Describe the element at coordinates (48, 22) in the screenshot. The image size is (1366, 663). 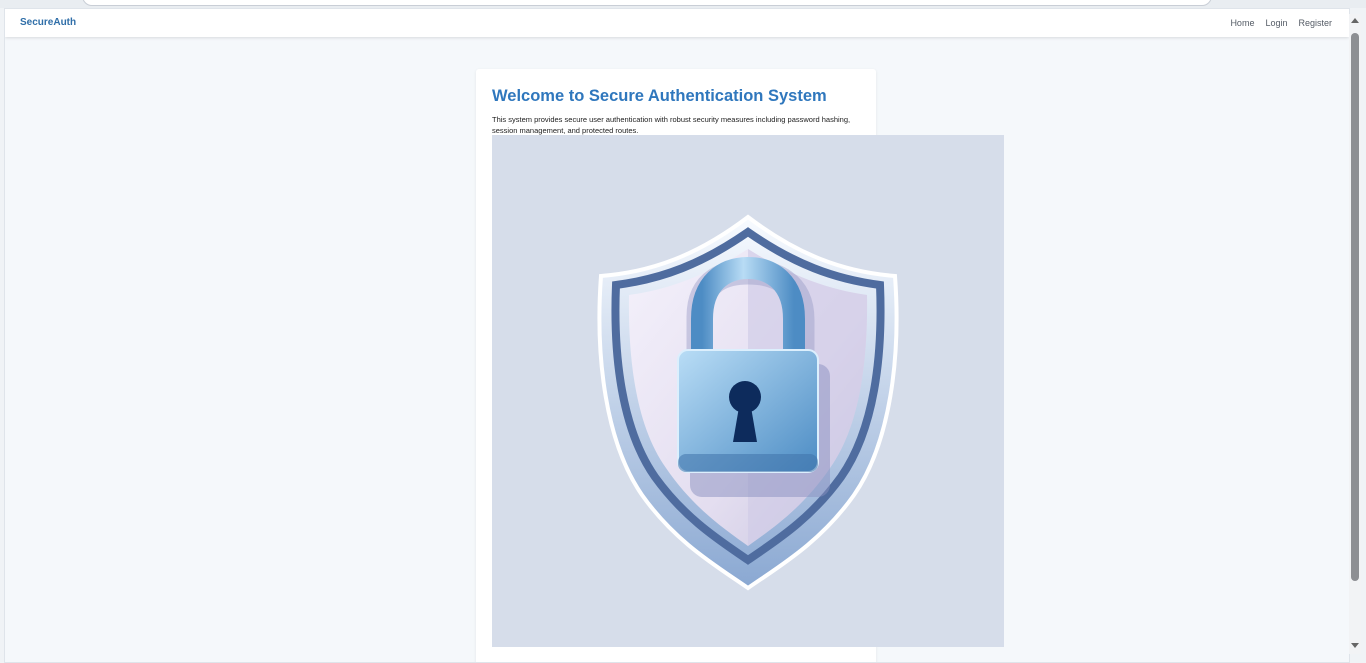
I see `brand-logo-link: SecureAuth` at that location.